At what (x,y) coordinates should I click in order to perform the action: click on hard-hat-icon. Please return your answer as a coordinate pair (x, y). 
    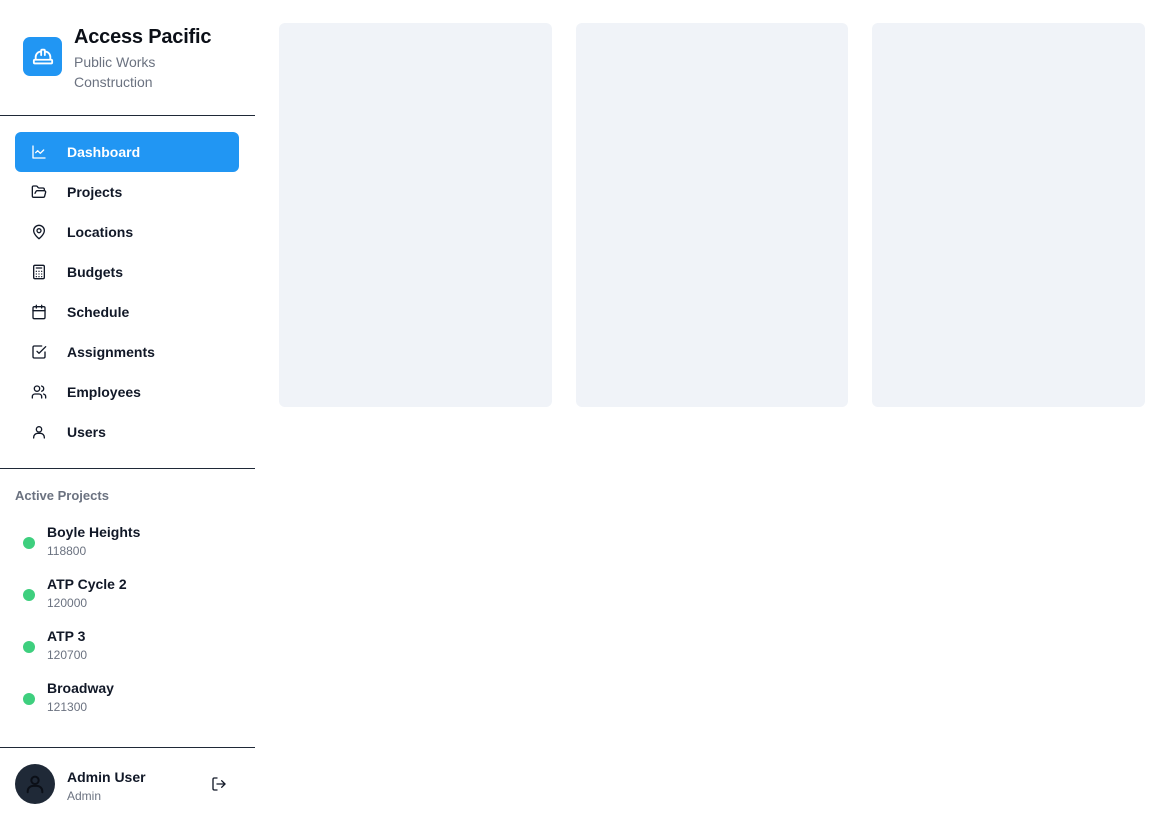
    Looking at the image, I should click on (42, 56).